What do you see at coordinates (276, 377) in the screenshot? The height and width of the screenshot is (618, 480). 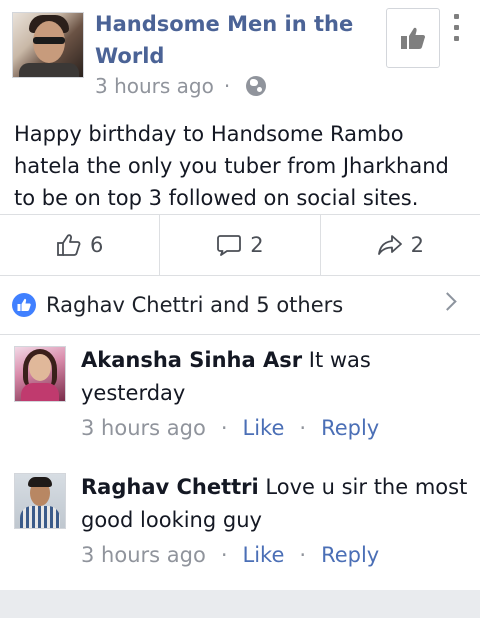 I see `comment-body: Akansha Sinha Asr It was yesterday` at bounding box center [276, 377].